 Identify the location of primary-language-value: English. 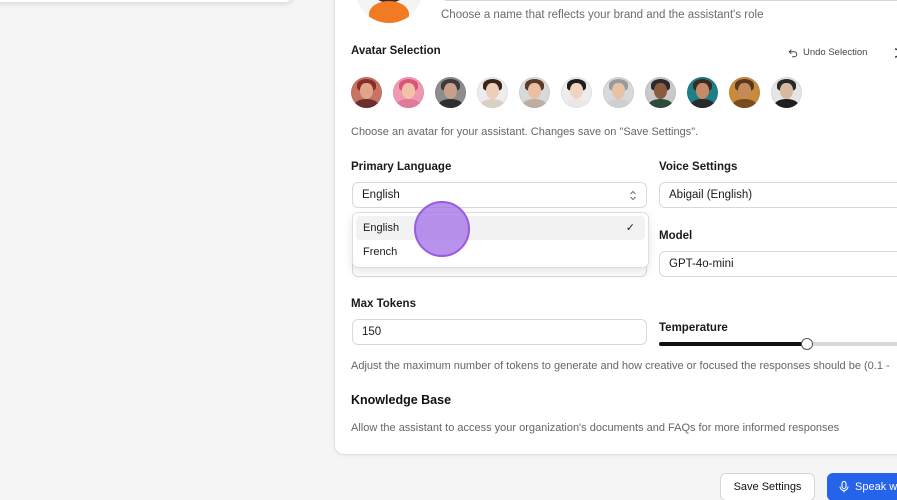
(381, 195).